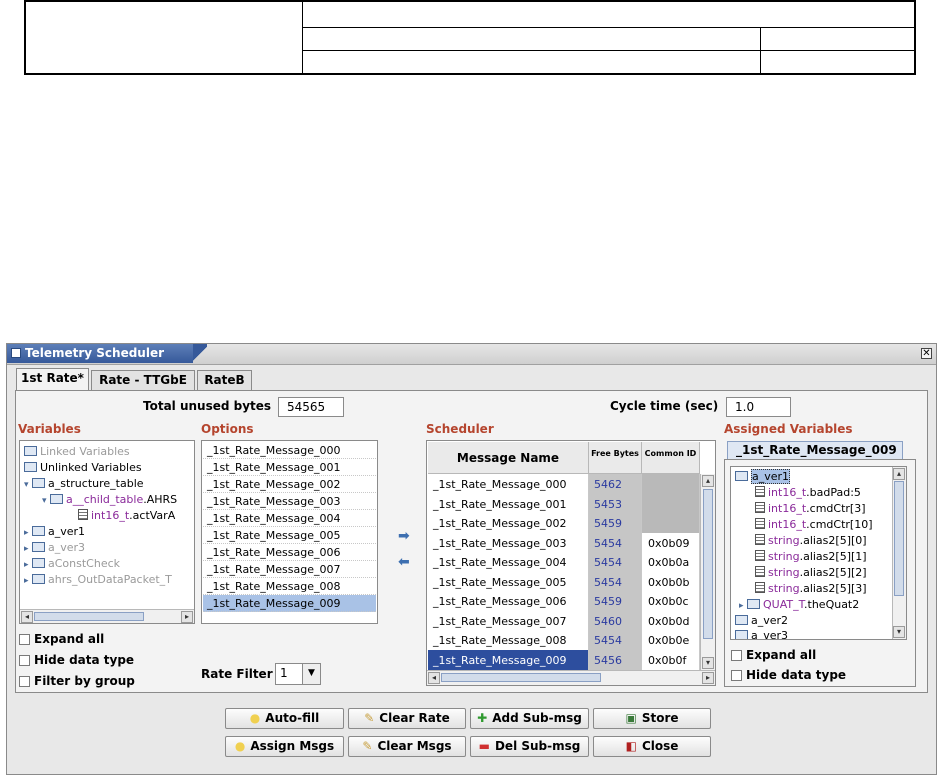 The height and width of the screenshot is (775, 937). I want to click on message-name-cell: _1st_Rate_Message_009, so click(508, 660).